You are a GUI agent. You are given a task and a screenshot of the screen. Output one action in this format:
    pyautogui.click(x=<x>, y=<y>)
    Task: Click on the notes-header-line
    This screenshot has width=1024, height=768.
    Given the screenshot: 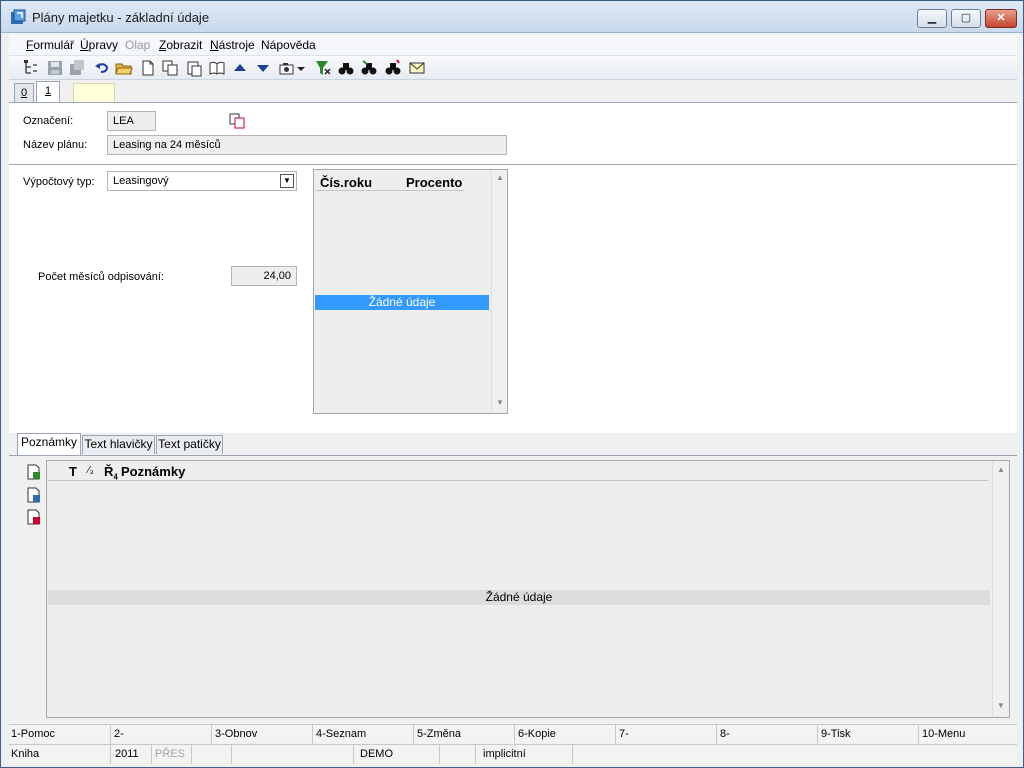 What is the action you would take?
    pyautogui.click(x=518, y=480)
    